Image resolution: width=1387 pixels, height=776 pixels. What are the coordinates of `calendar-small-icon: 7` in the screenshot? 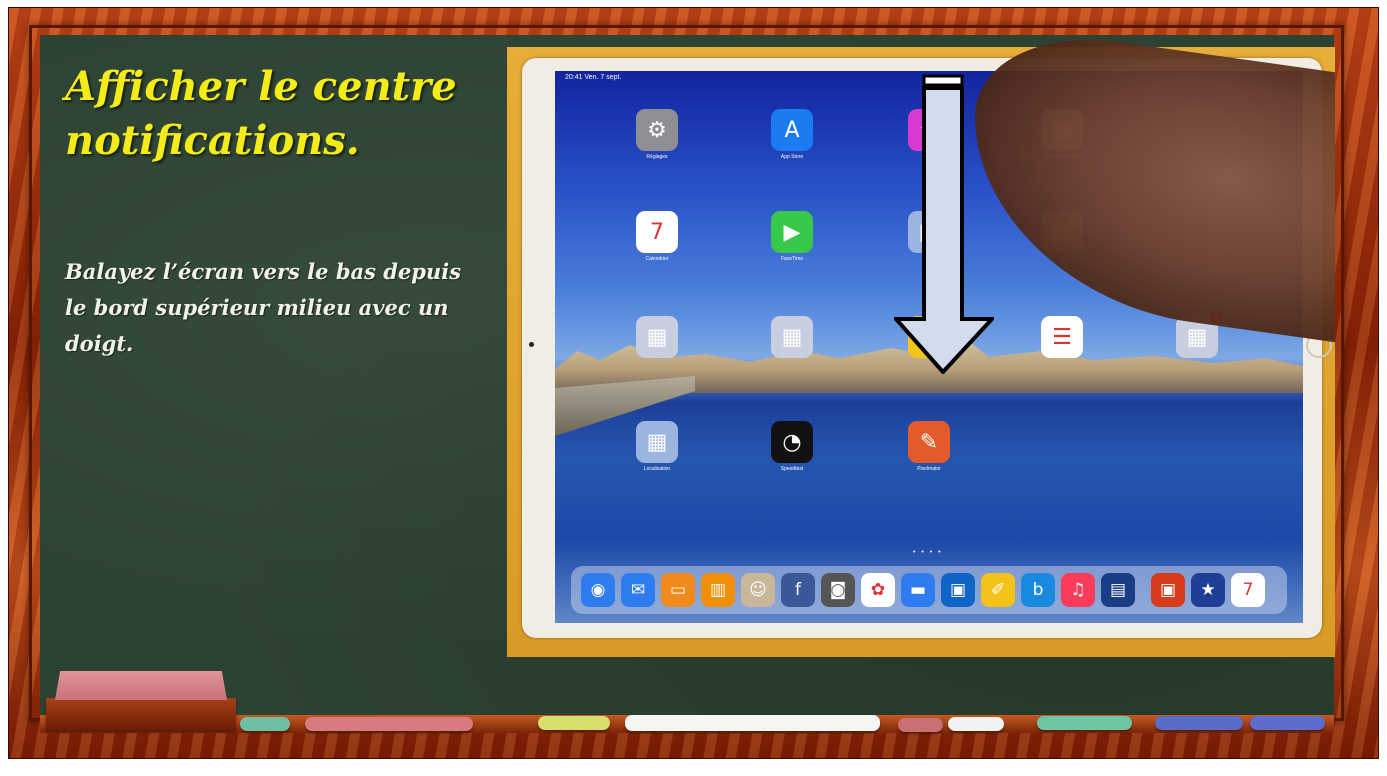 It's located at (1248, 590).